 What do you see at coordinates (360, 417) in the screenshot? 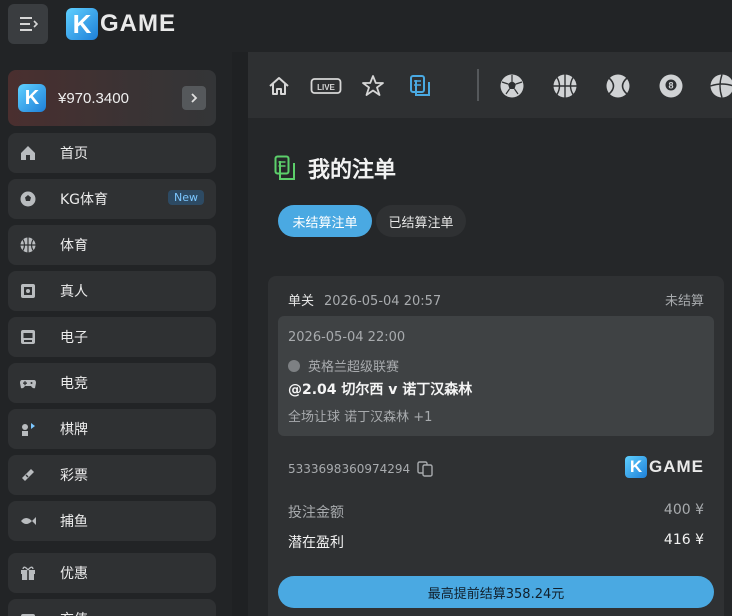
I see `bet-selection: 全场让球 诺丁汉森林 +1` at bounding box center [360, 417].